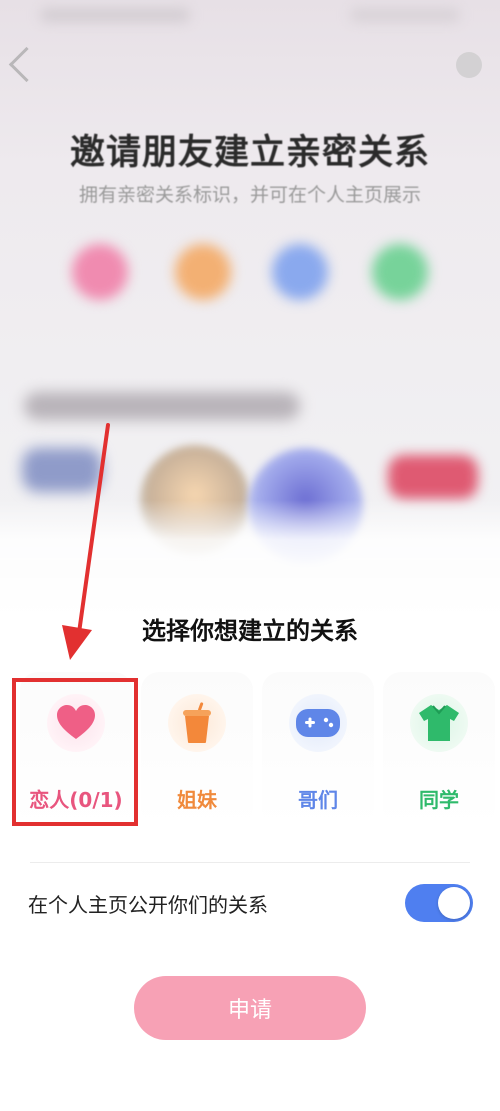 Image resolution: width=500 pixels, height=1111 pixels. What do you see at coordinates (439, 800) in the screenshot?
I see `relation-label-classmate: 同学` at bounding box center [439, 800].